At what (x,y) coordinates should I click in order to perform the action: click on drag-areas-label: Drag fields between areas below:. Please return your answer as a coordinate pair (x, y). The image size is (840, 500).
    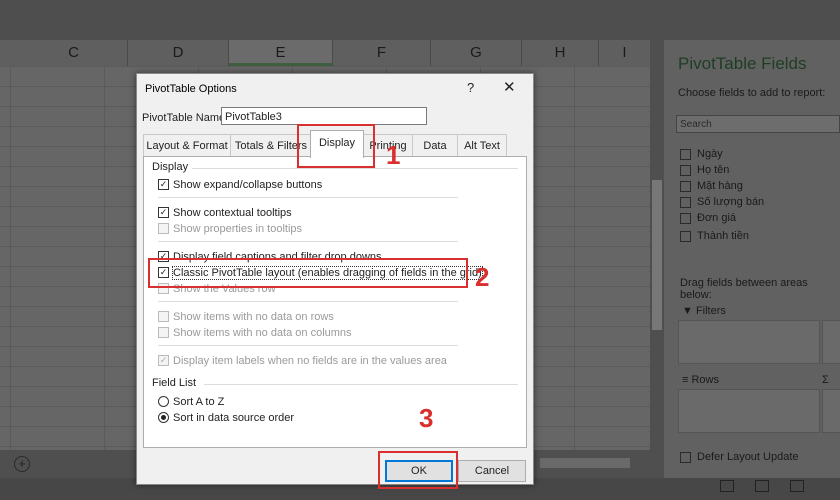
    Looking at the image, I should click on (744, 289).